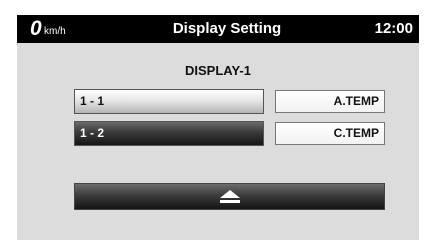  I want to click on back-button, so click(229, 196).